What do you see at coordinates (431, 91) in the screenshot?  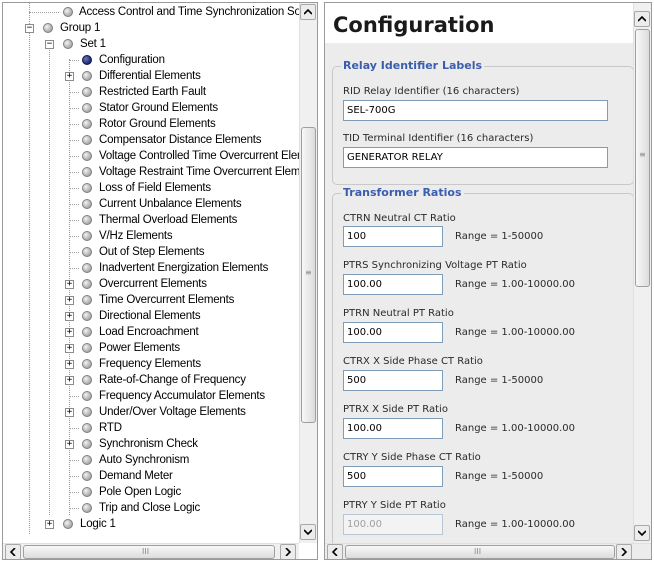 I see `rid-label: RID Relay Identifier (16 characters)` at bounding box center [431, 91].